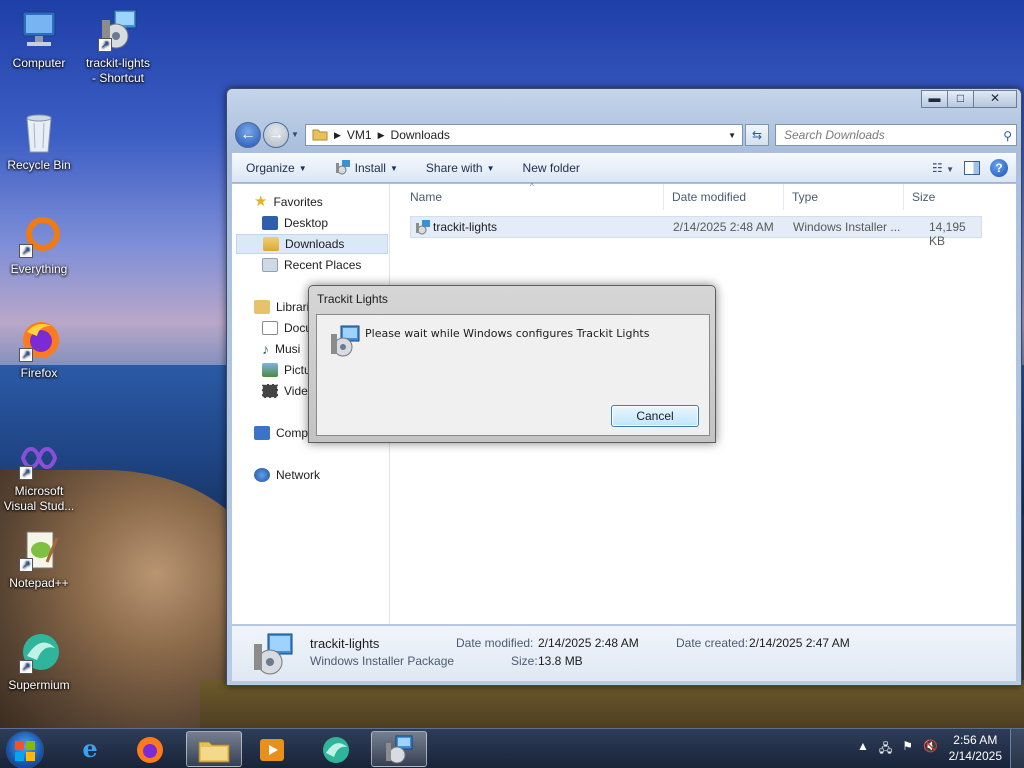  I want to click on help-icon: ?, so click(999, 168).